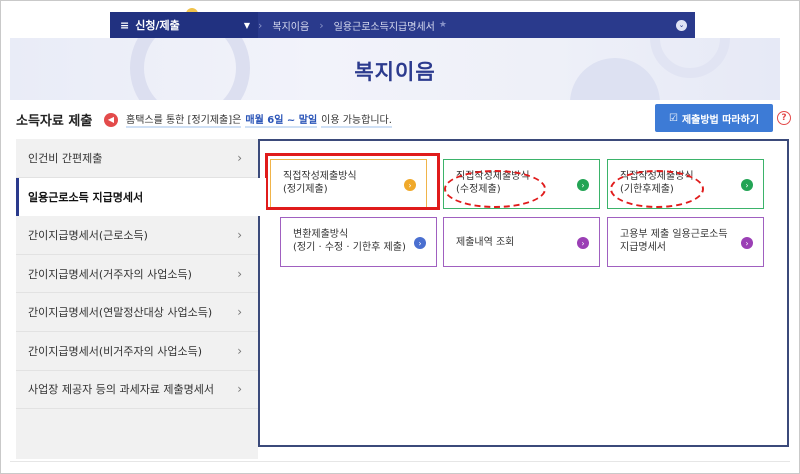 Image resolution: width=800 pixels, height=474 pixels. I want to click on breadcrumb-2-label: 일용근로소득지급명세서, so click(384, 27).